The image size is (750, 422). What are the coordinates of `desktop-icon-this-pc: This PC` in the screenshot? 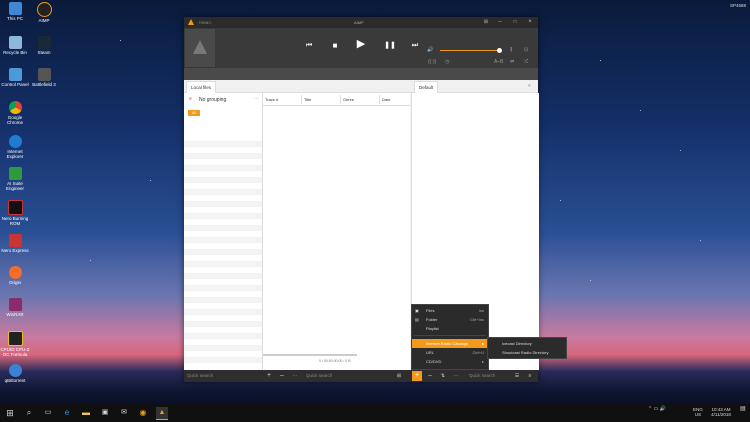 It's located at (15, 11).